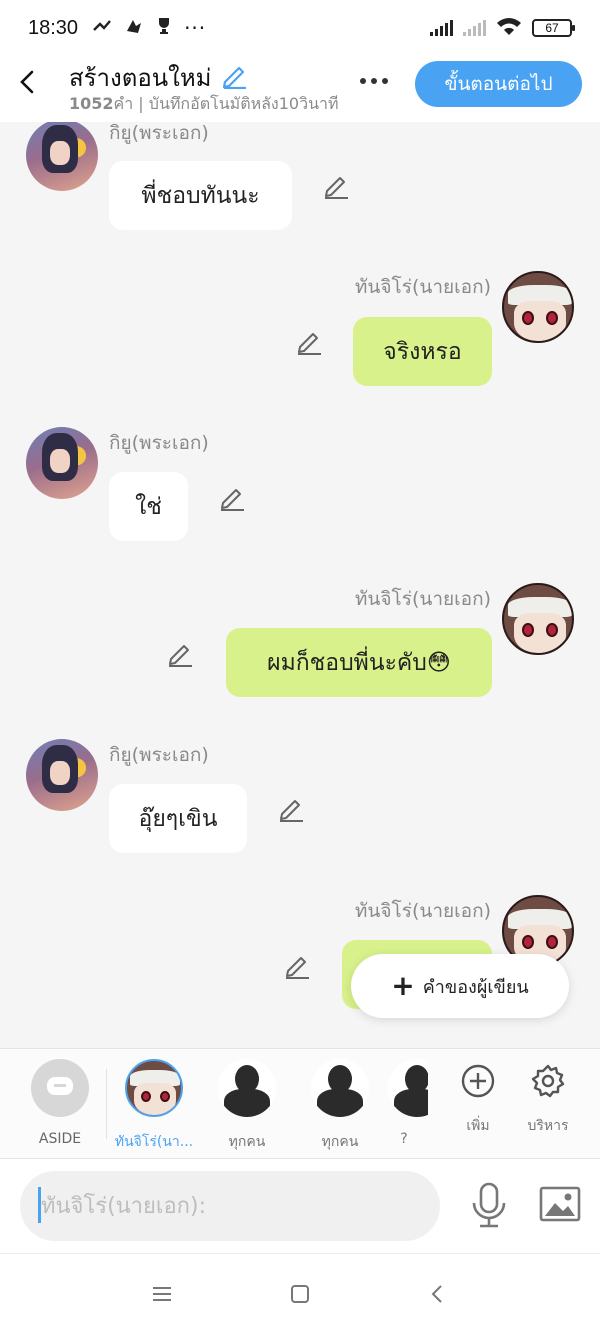 This screenshot has height=1333, width=600. Describe the element at coordinates (374, 81) in the screenshot. I see `more-options-button` at that location.